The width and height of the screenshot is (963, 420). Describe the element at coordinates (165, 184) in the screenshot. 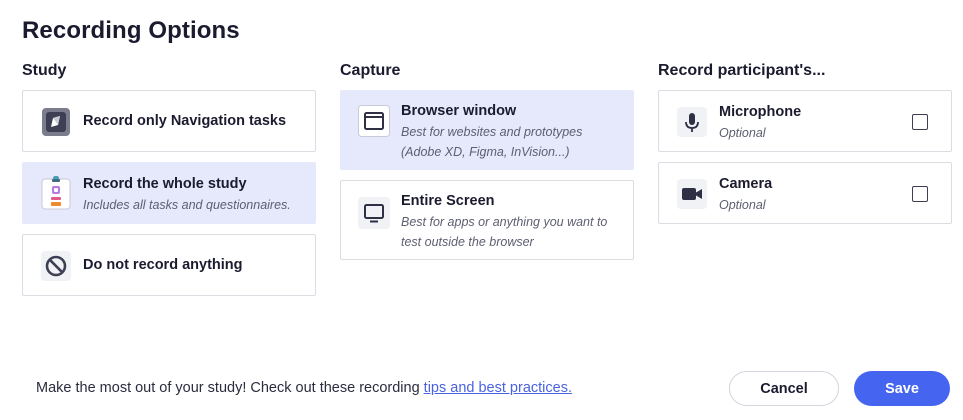

I see `study-option-title: Record the whole study` at that location.